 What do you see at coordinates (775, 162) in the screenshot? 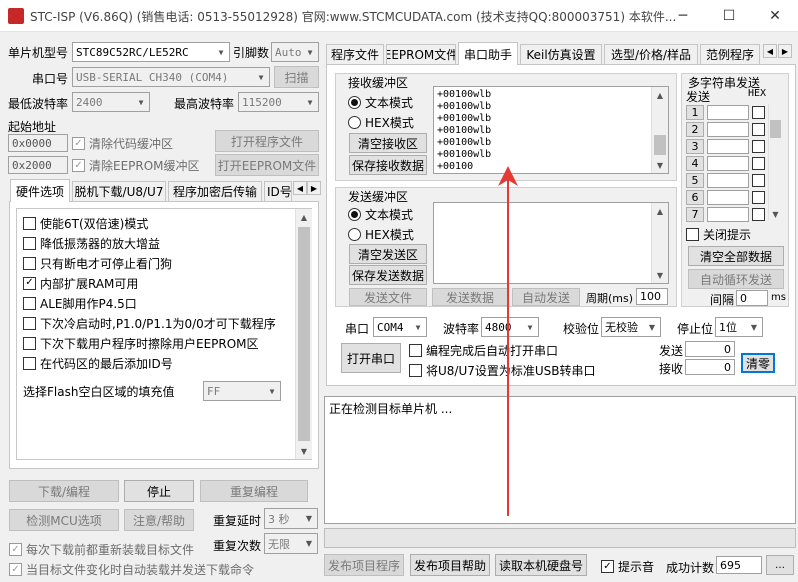
I see `multi-scrollbar: ▼` at bounding box center [775, 162].